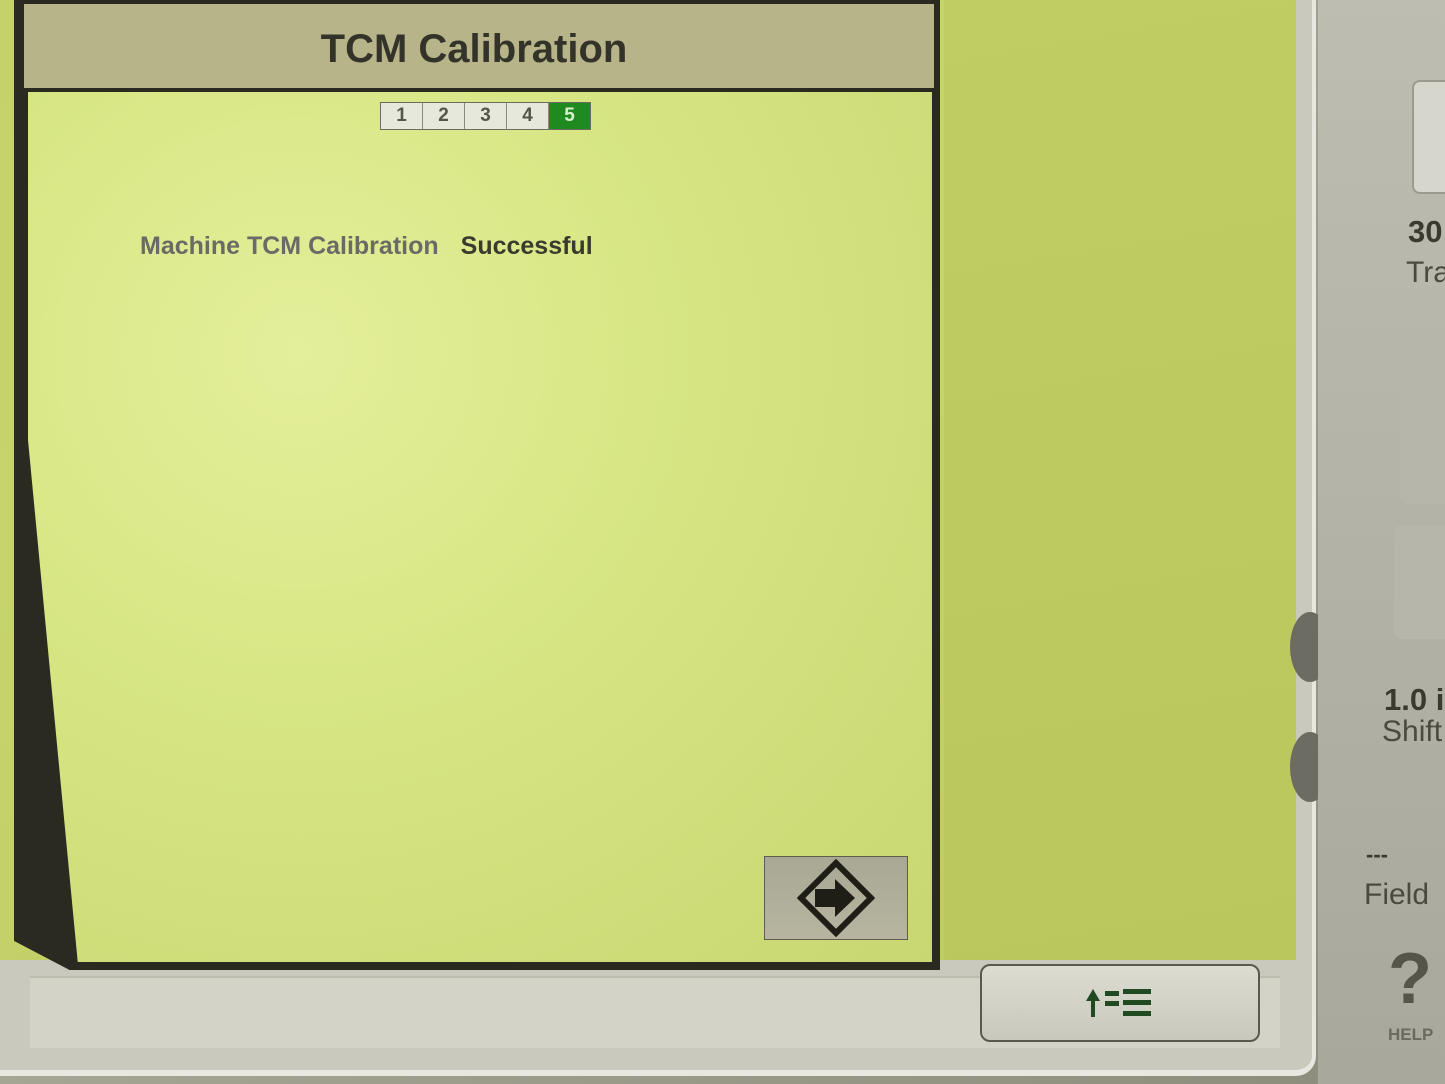  Describe the element at coordinates (526, 246) in the screenshot. I see `status-value: Successful` at that location.